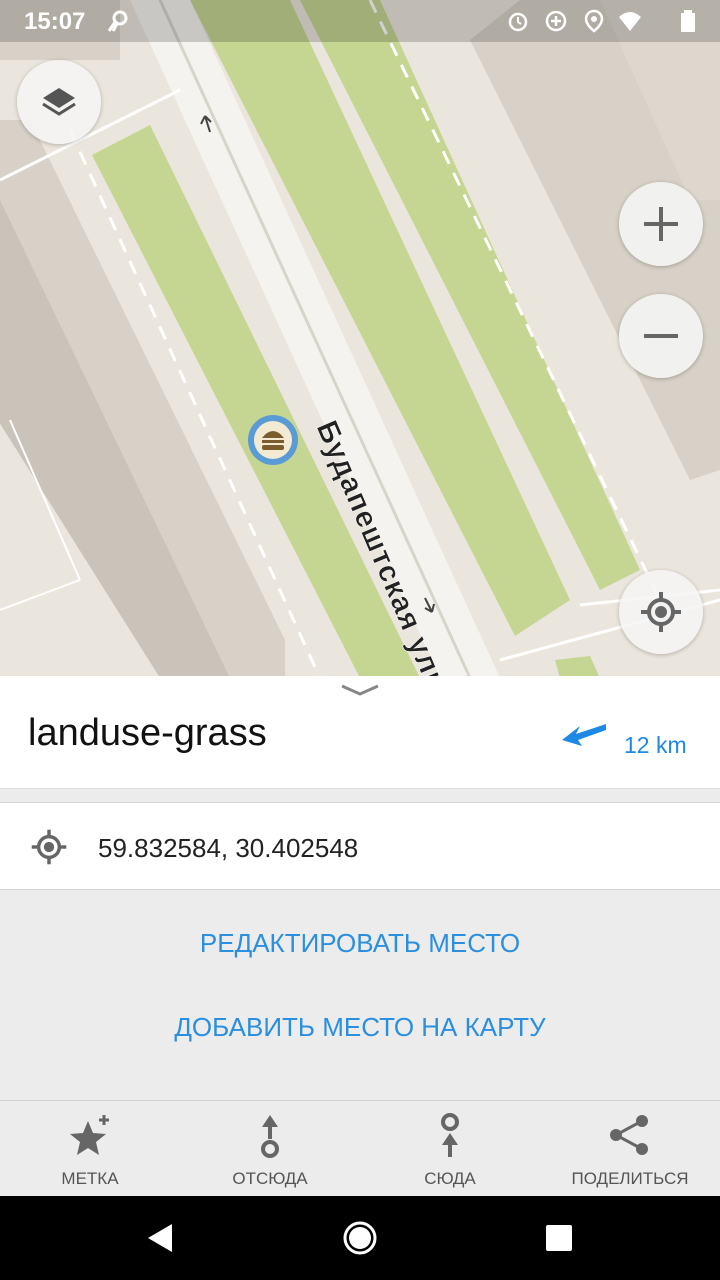  Describe the element at coordinates (360, 846) in the screenshot. I see `coordinates-row: 59.832584, 30.402548` at that location.